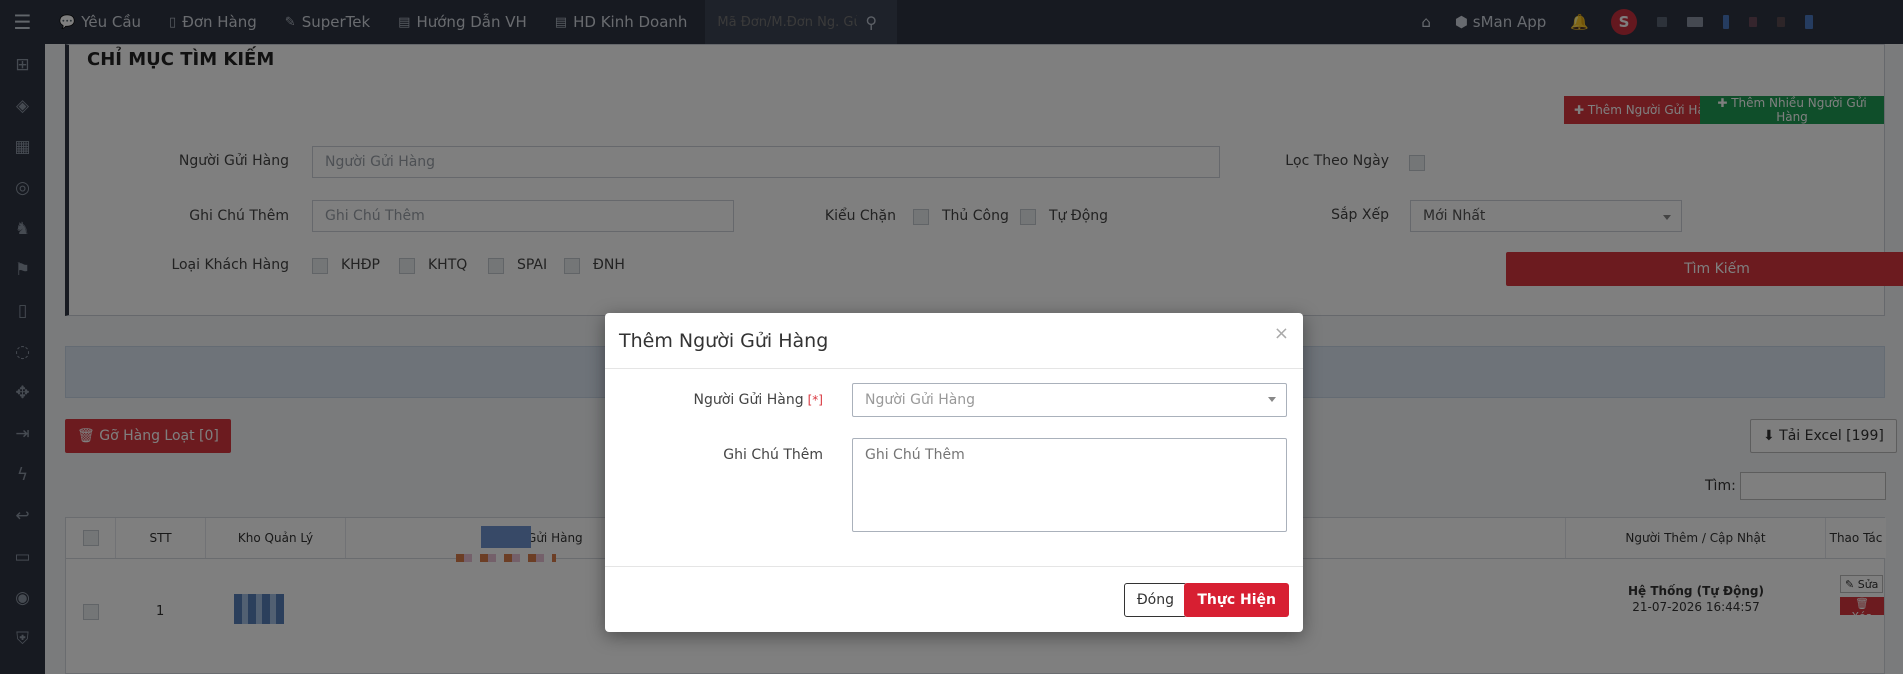 This screenshot has height=674, width=1903. Describe the element at coordinates (773, 455) in the screenshot. I see `modal-note-label: Ghi Chú Thêm` at that location.